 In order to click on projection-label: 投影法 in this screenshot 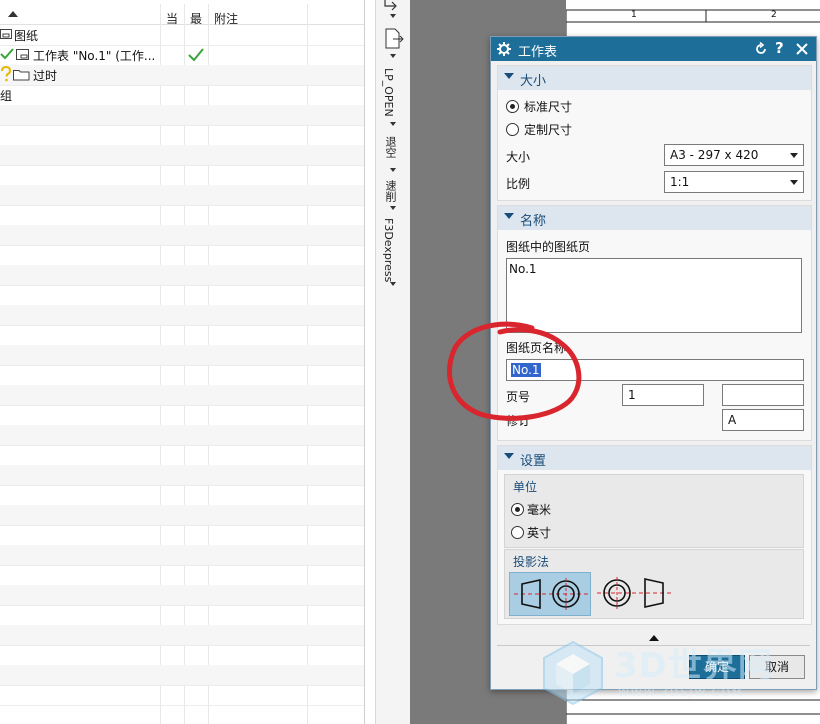, I will do `click(531, 562)`.